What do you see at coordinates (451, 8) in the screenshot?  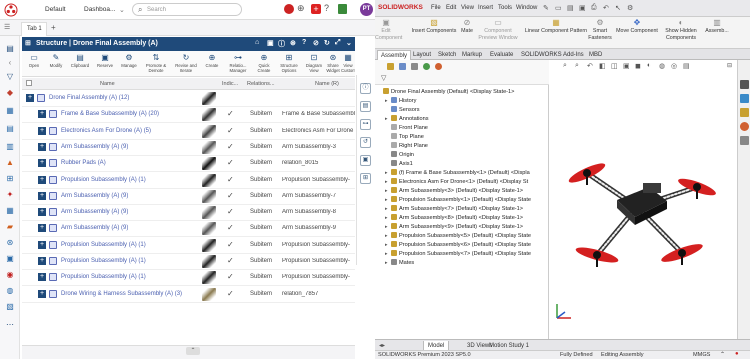 I see `menu-edit: Edit` at bounding box center [451, 8].